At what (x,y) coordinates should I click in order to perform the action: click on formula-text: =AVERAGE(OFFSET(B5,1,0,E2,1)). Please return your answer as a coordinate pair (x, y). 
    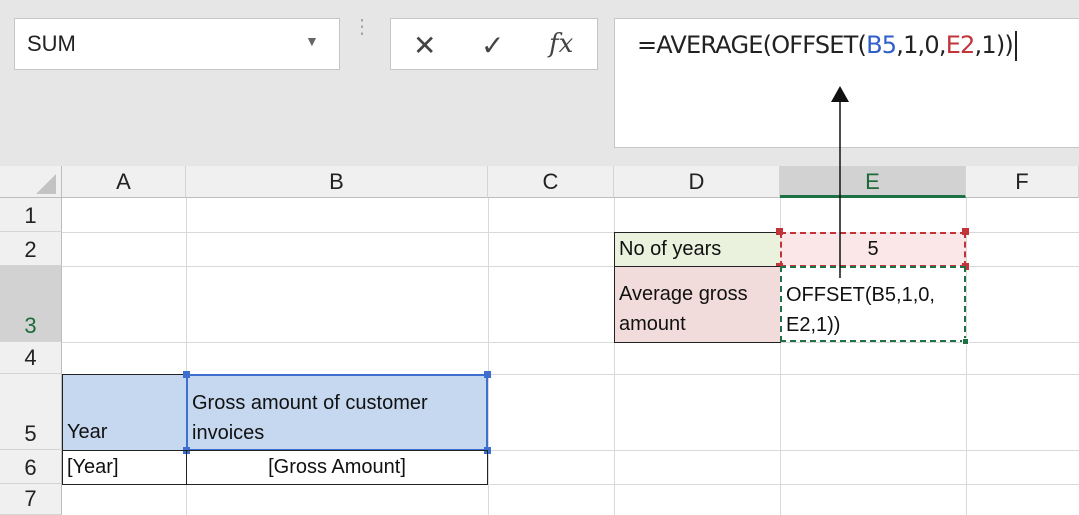
    Looking at the image, I should click on (827, 46).